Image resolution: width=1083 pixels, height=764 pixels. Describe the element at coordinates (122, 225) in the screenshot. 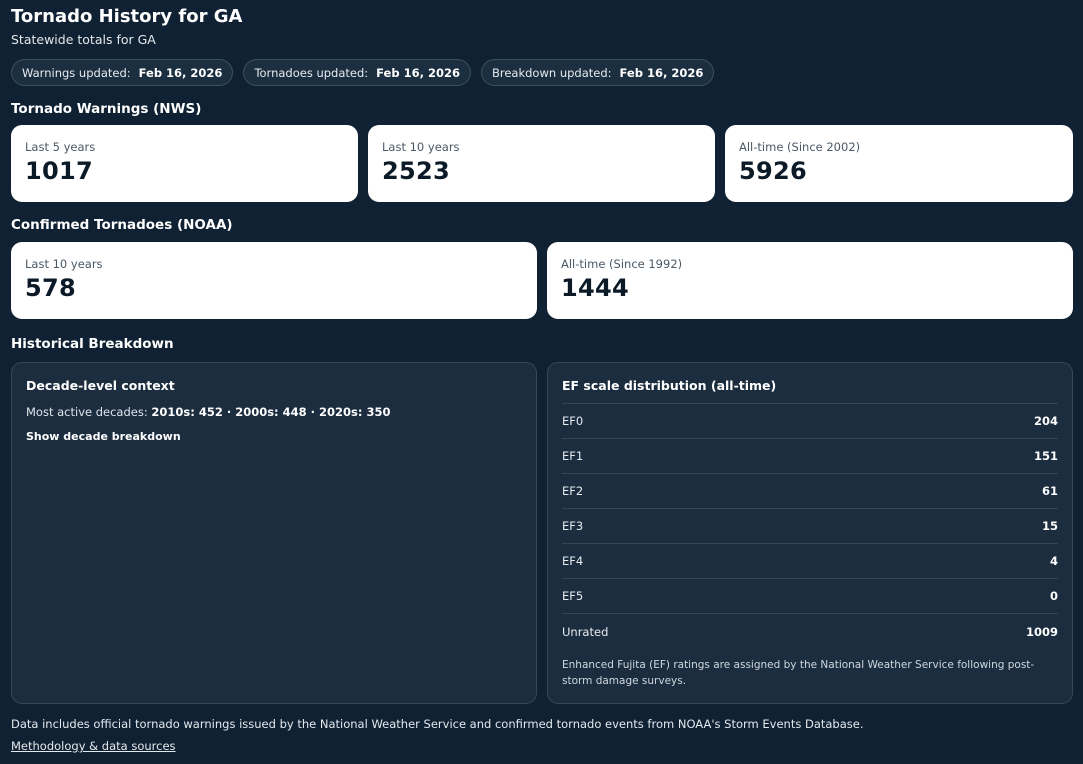

I see `tornadoes-heading: Confirmed Tornadoes (NOAA)` at that location.